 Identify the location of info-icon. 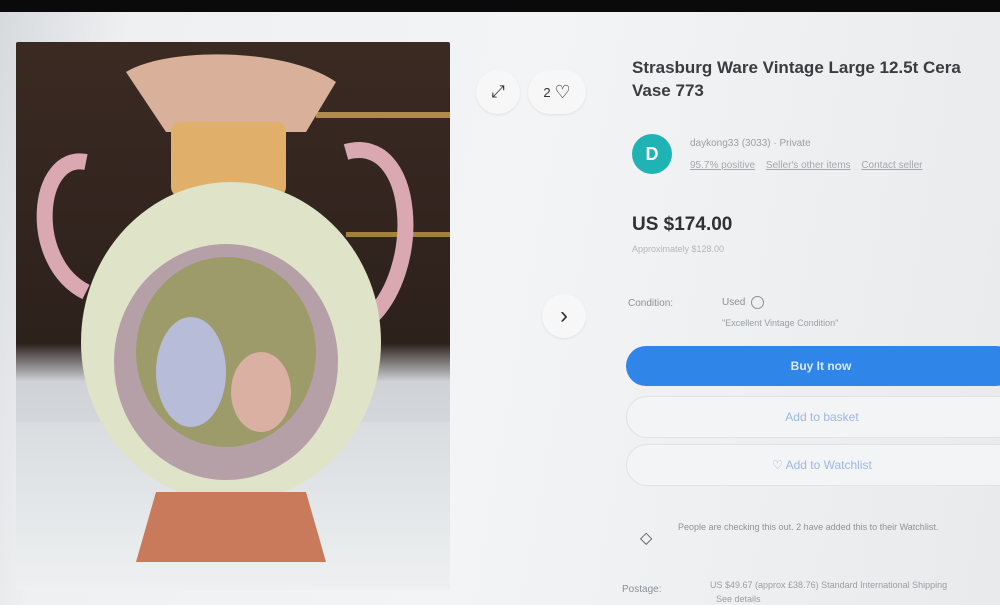
(758, 302).